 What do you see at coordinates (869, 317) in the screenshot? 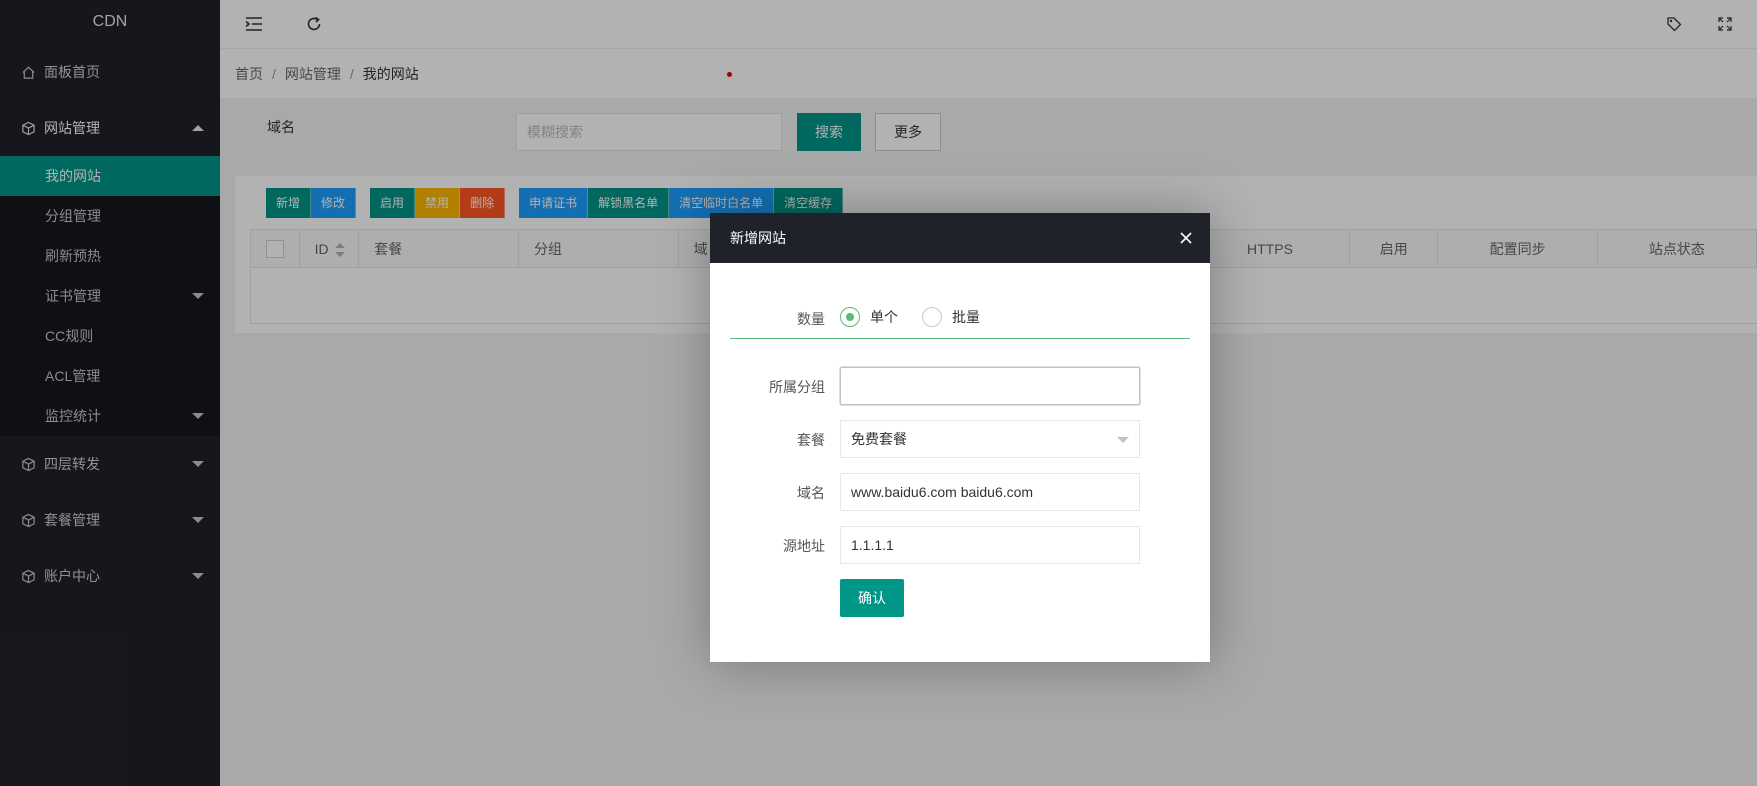
I see `radio-single: 单个` at bounding box center [869, 317].